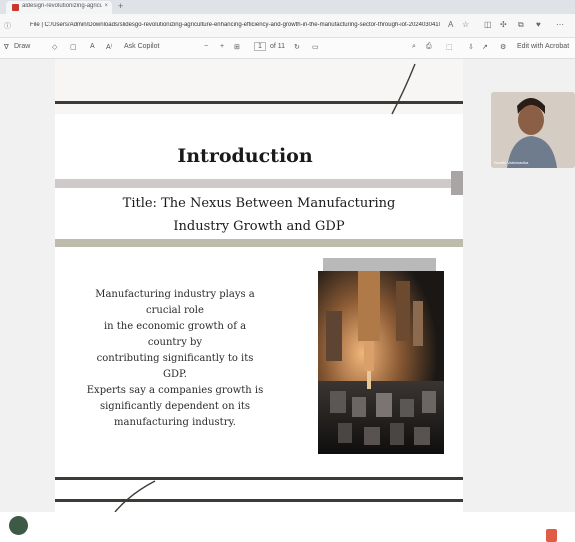 The width and height of the screenshot is (575, 542). I want to click on body-line: in the economic growth of a country by, so click(175, 334).